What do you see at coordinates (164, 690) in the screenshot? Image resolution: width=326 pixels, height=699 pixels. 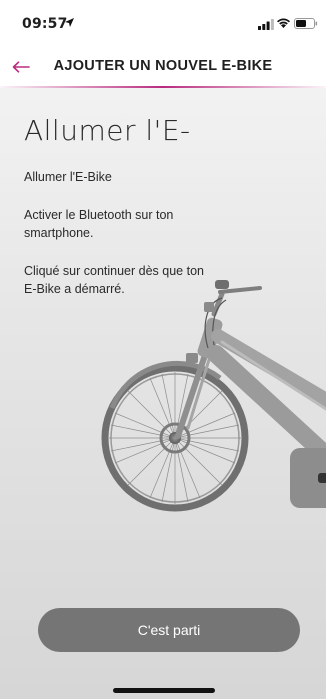 I see `home-indicator` at bounding box center [164, 690].